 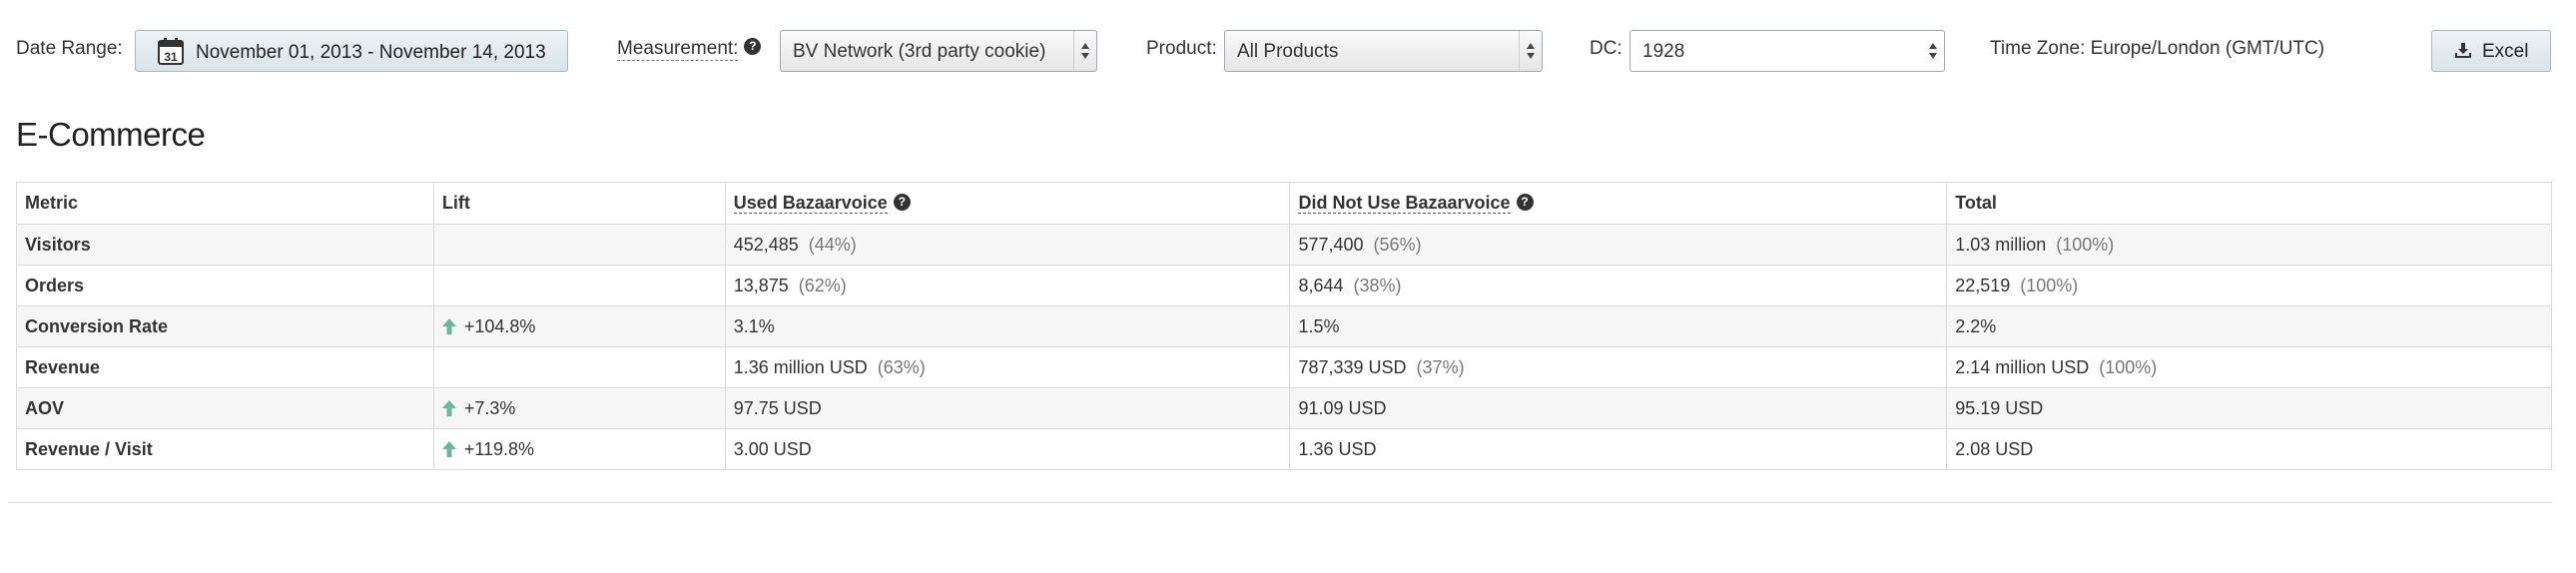 I want to click on cell-used-value: 1.36 million USD, so click(x=800, y=366).